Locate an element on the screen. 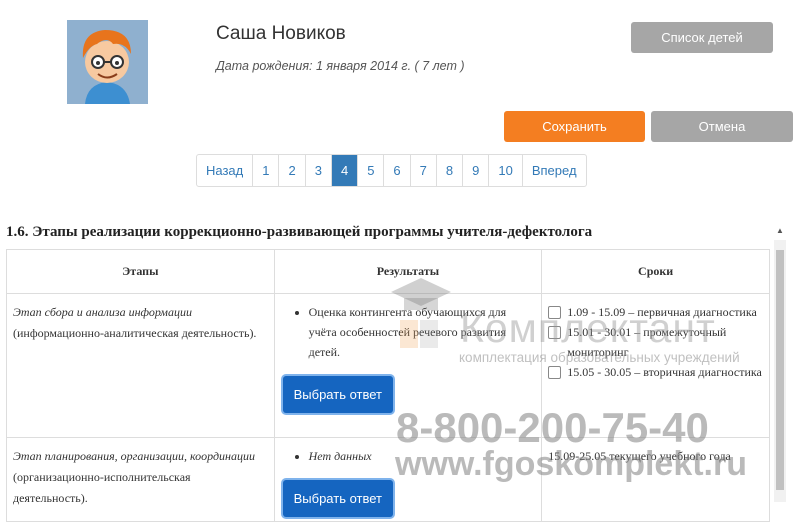  result-item: Нет данных is located at coordinates (422, 456).